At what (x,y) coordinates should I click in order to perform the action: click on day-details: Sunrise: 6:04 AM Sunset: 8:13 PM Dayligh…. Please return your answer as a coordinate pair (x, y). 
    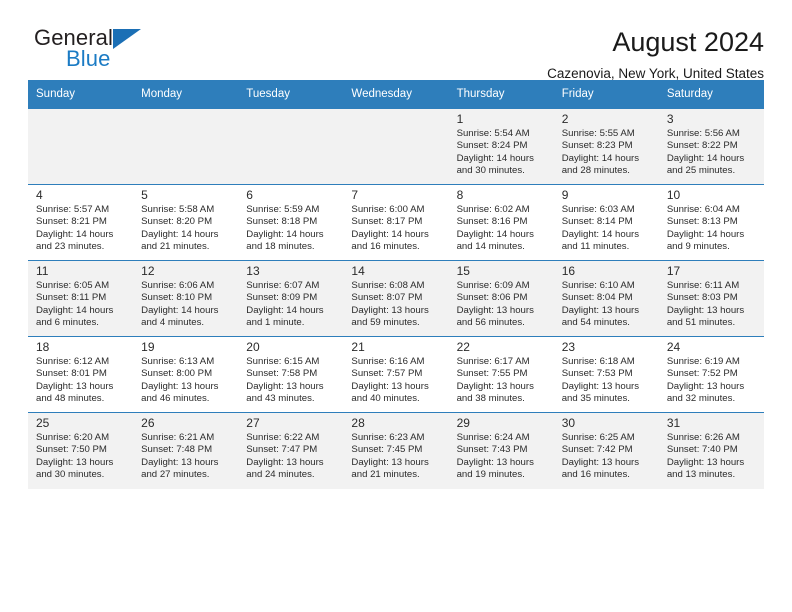
    Looking at the image, I should click on (712, 229).